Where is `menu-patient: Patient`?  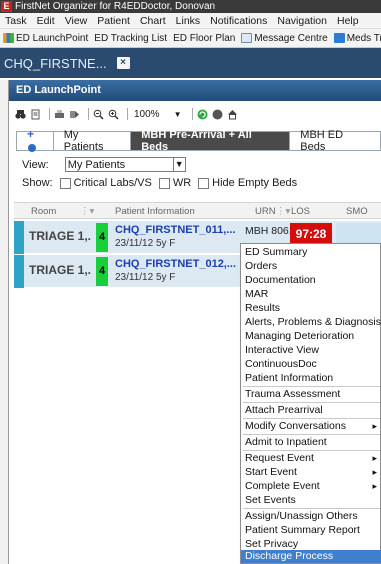
menu-patient: Patient is located at coordinates (113, 21).